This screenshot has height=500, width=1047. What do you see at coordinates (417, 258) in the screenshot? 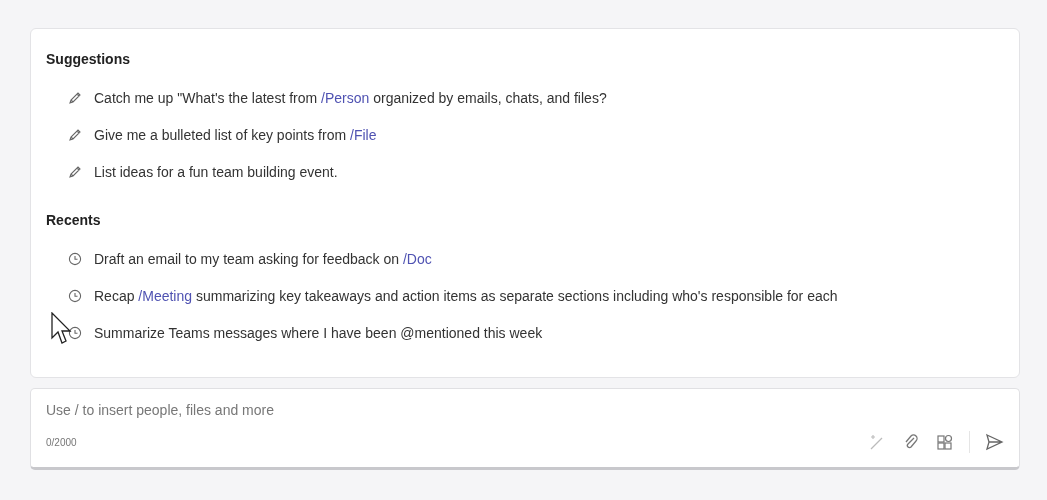
I see `reference-link: /Doc` at bounding box center [417, 258].